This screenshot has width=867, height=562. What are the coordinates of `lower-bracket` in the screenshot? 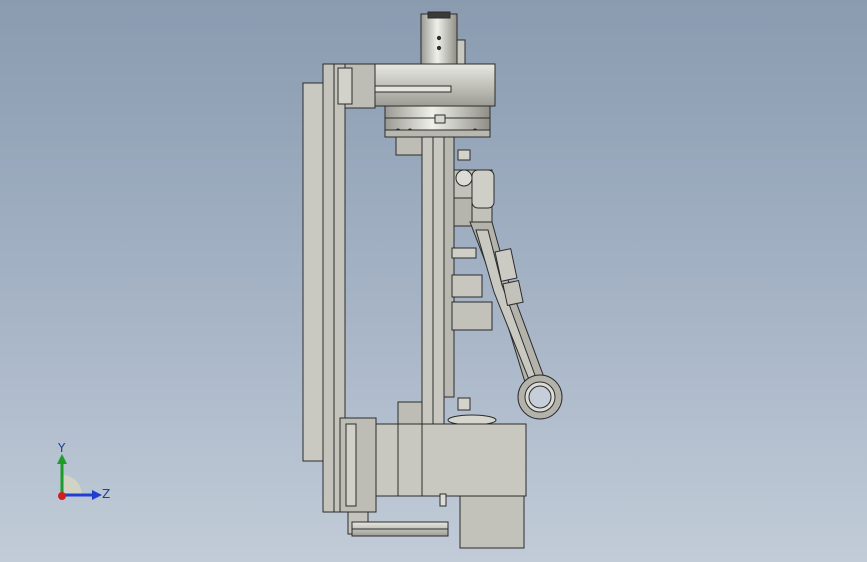 It's located at (358, 465).